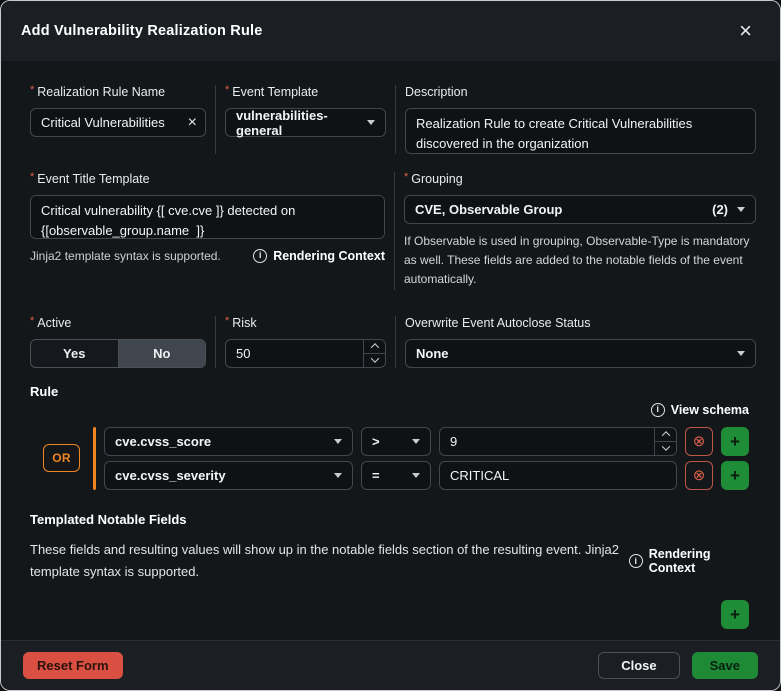 The width and height of the screenshot is (781, 691). What do you see at coordinates (639, 665) in the screenshot?
I see `close-button: Close` at bounding box center [639, 665].